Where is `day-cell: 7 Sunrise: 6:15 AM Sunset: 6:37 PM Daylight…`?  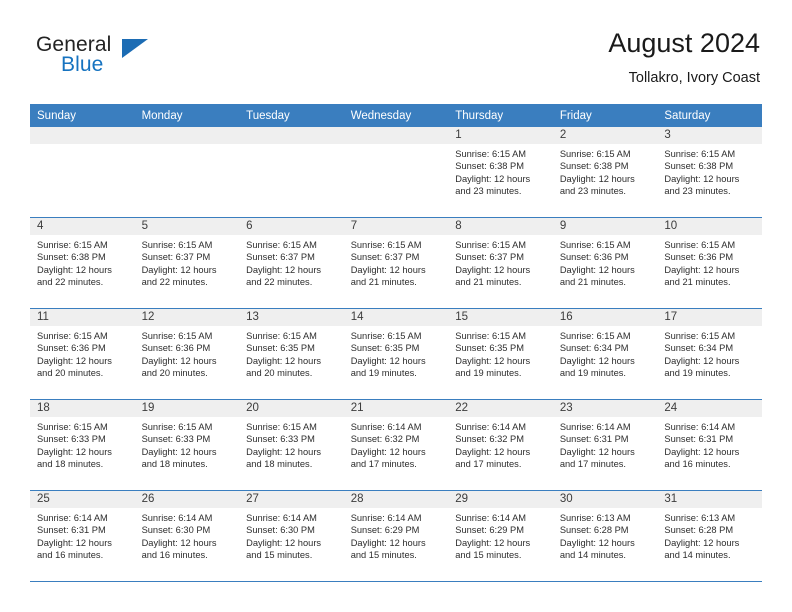
day-cell: 7 Sunrise: 6:15 AM Sunset: 6:37 PM Daylight… is located at coordinates (396, 263).